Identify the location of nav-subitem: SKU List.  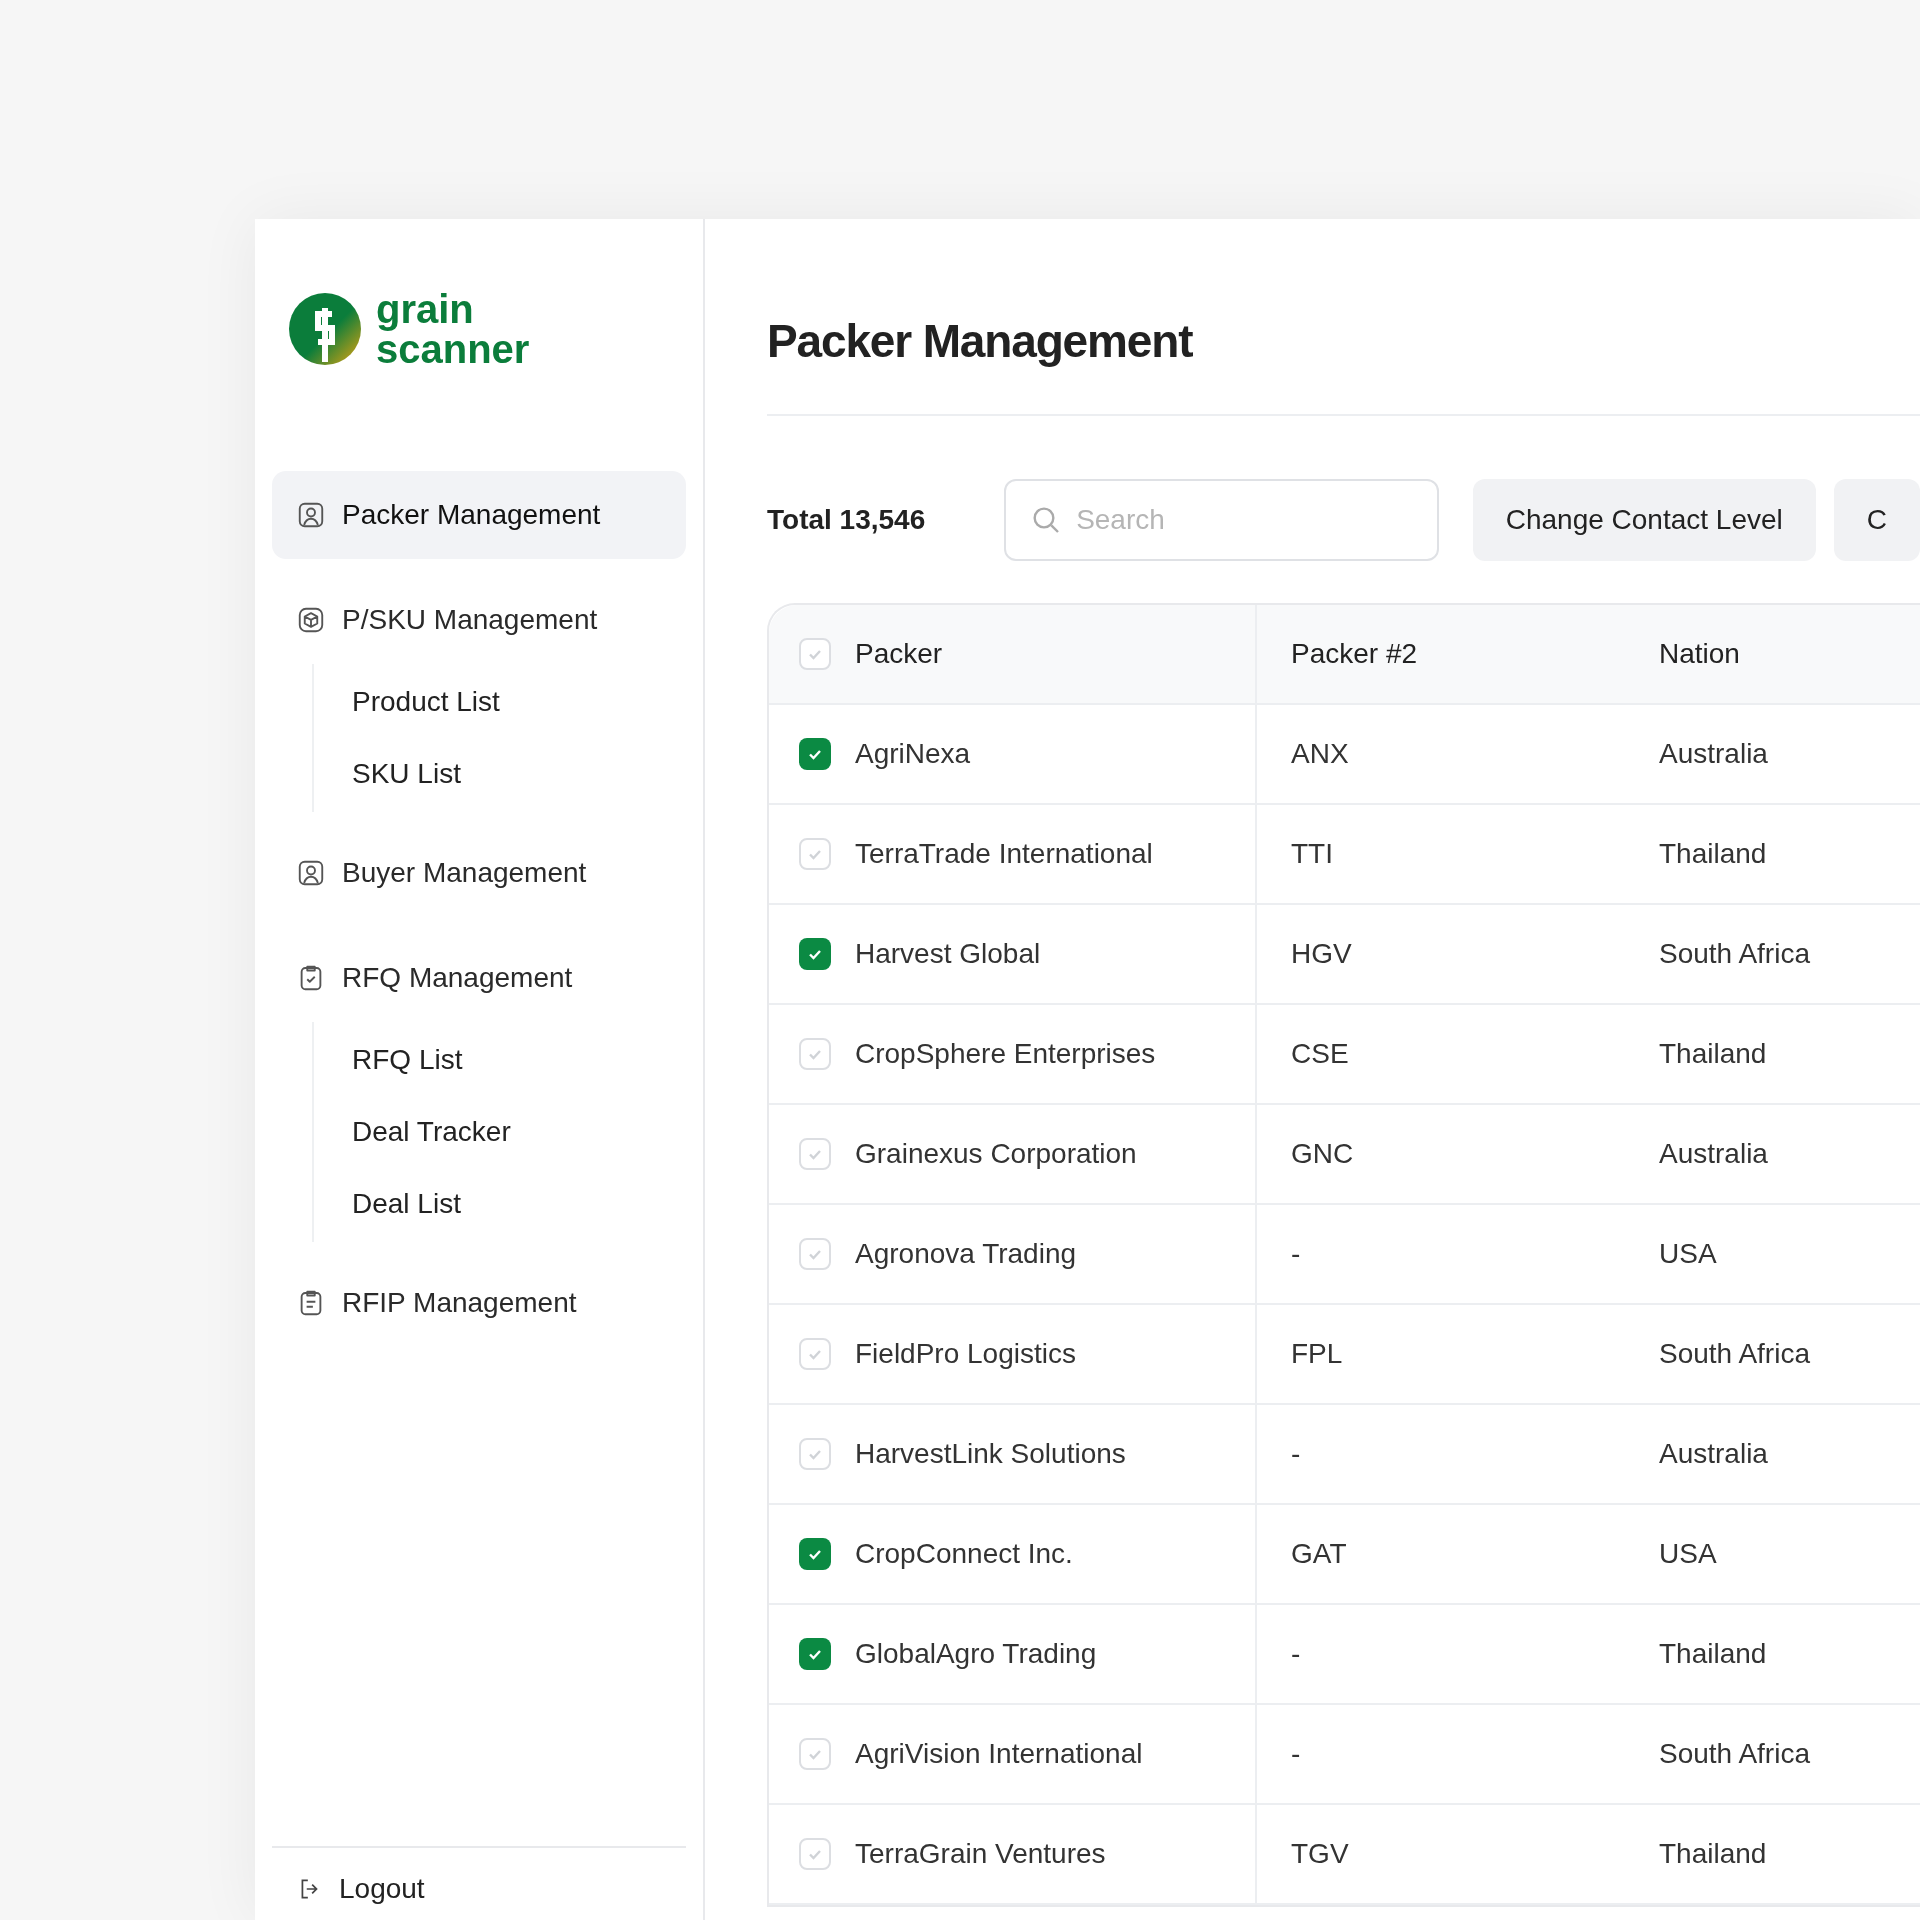
(519, 774).